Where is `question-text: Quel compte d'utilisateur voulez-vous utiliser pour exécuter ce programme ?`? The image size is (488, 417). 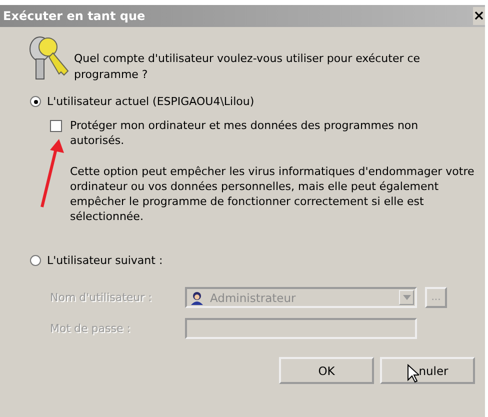 question-text: Quel compte d'utilisateur voulez-vous utiliser pour exécuter ce programme ? is located at coordinates (248, 67).